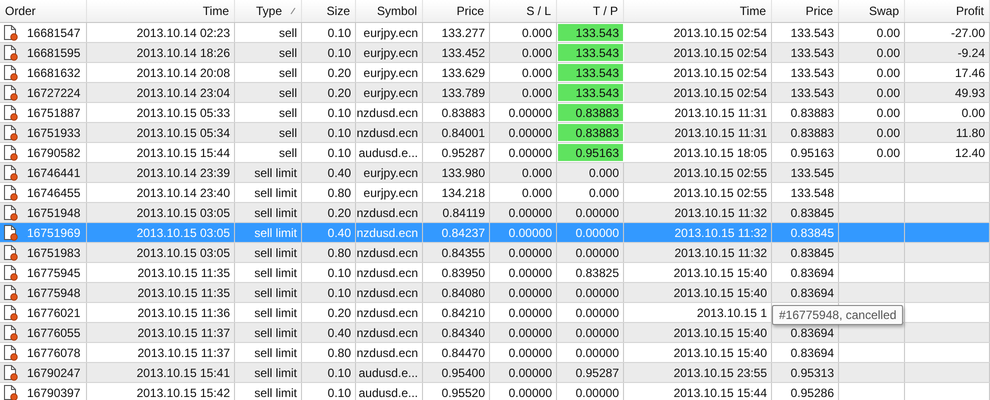  I want to click on table-cell: 0.84470, so click(456, 352).